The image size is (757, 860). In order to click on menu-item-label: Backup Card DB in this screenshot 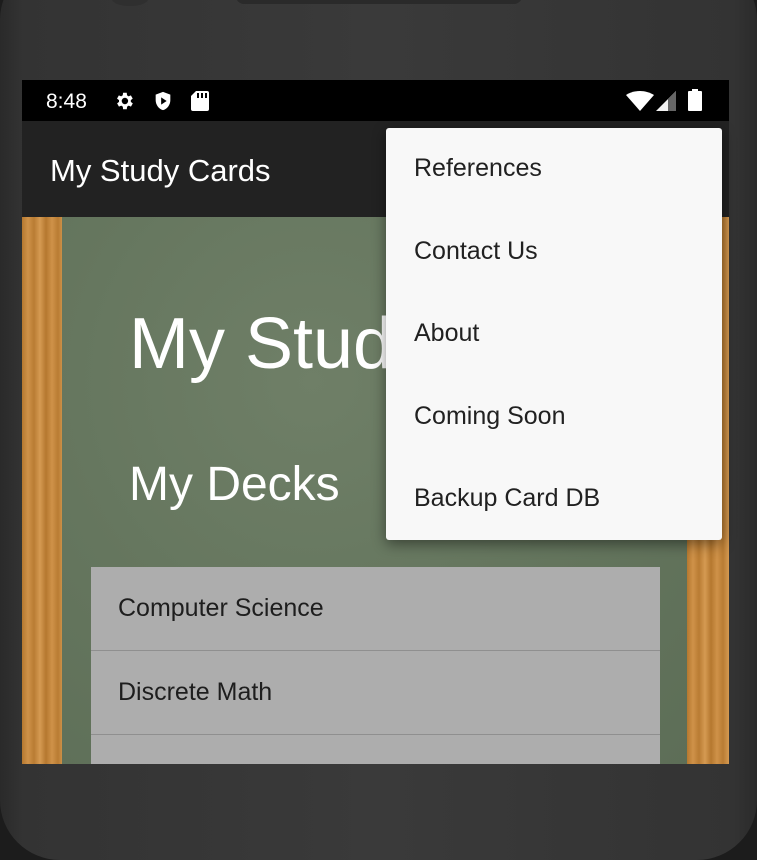, I will do `click(507, 498)`.